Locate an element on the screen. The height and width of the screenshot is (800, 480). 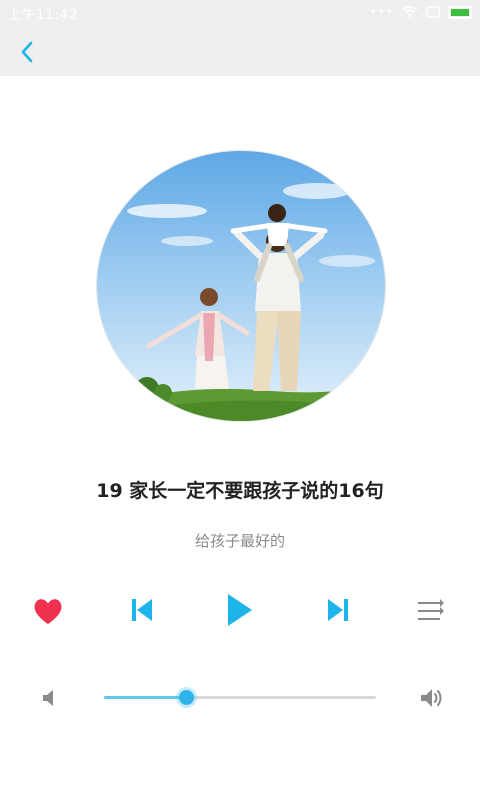
track-subtitle: 给孩子最好的 is located at coordinates (239, 541).